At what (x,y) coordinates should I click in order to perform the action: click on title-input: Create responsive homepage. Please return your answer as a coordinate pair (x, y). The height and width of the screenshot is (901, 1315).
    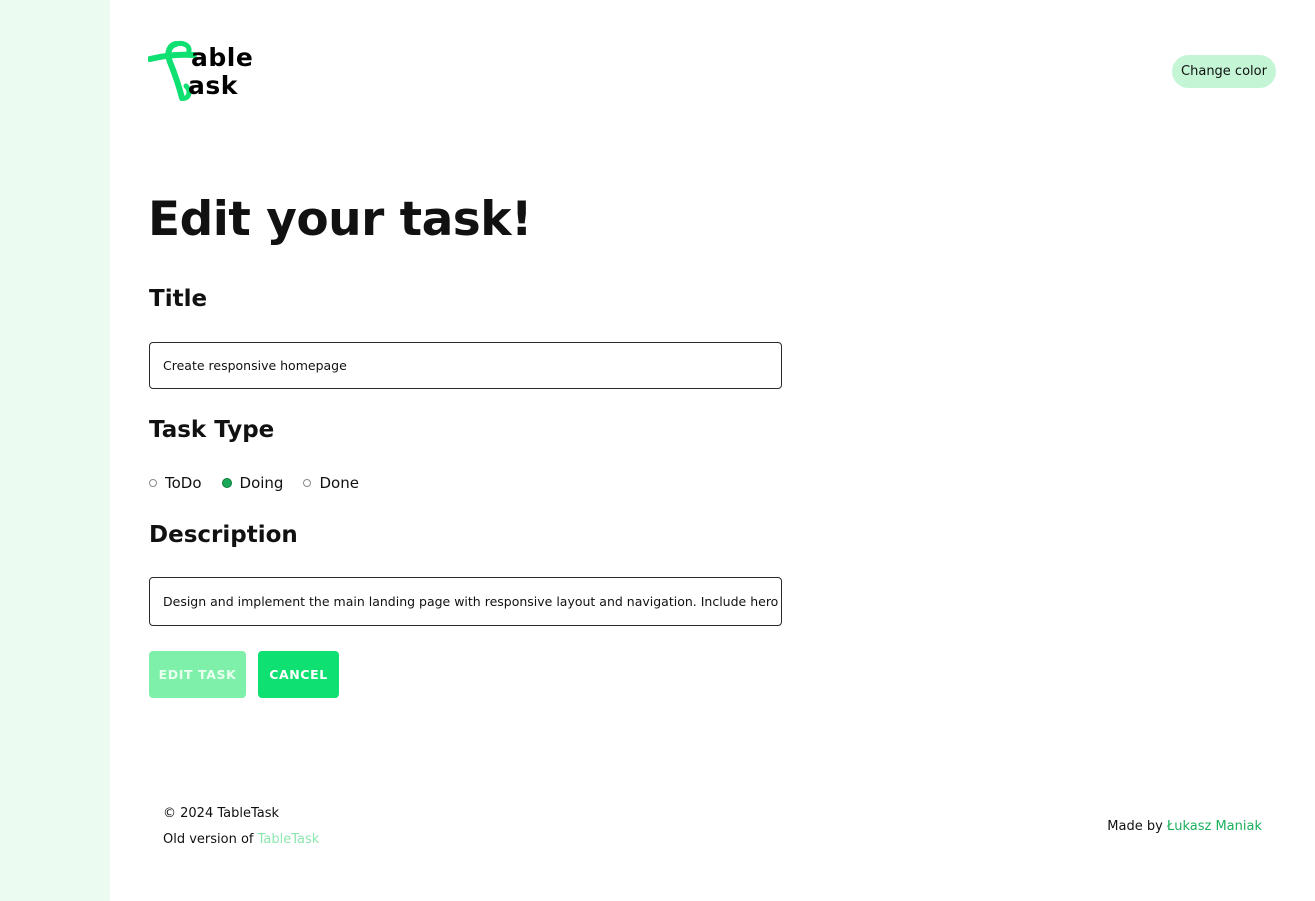
    Looking at the image, I should click on (465, 365).